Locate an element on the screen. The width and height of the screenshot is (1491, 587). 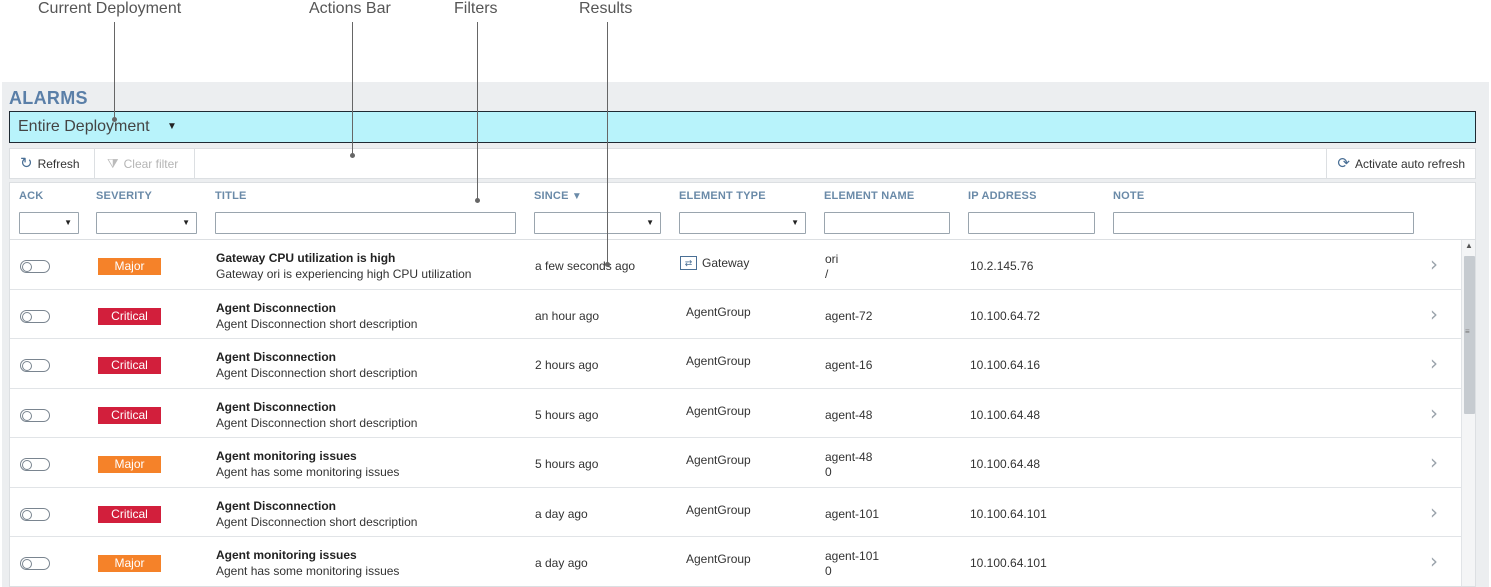
title-filter-input is located at coordinates (365, 223).